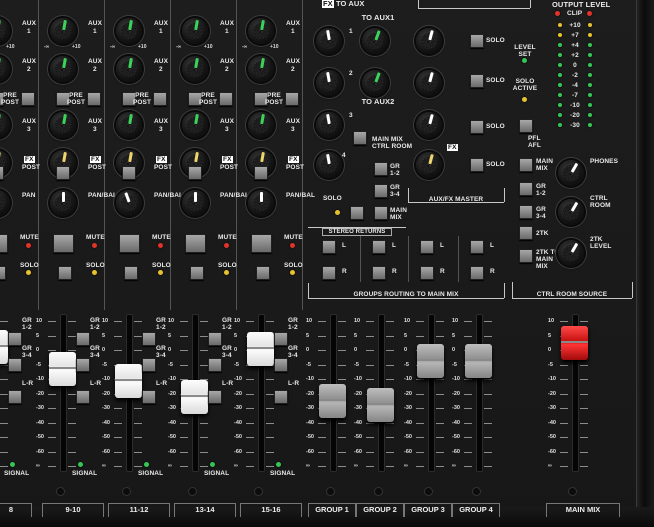  I want to click on ch-11-12-aux12-post-button, so click(160, 99).